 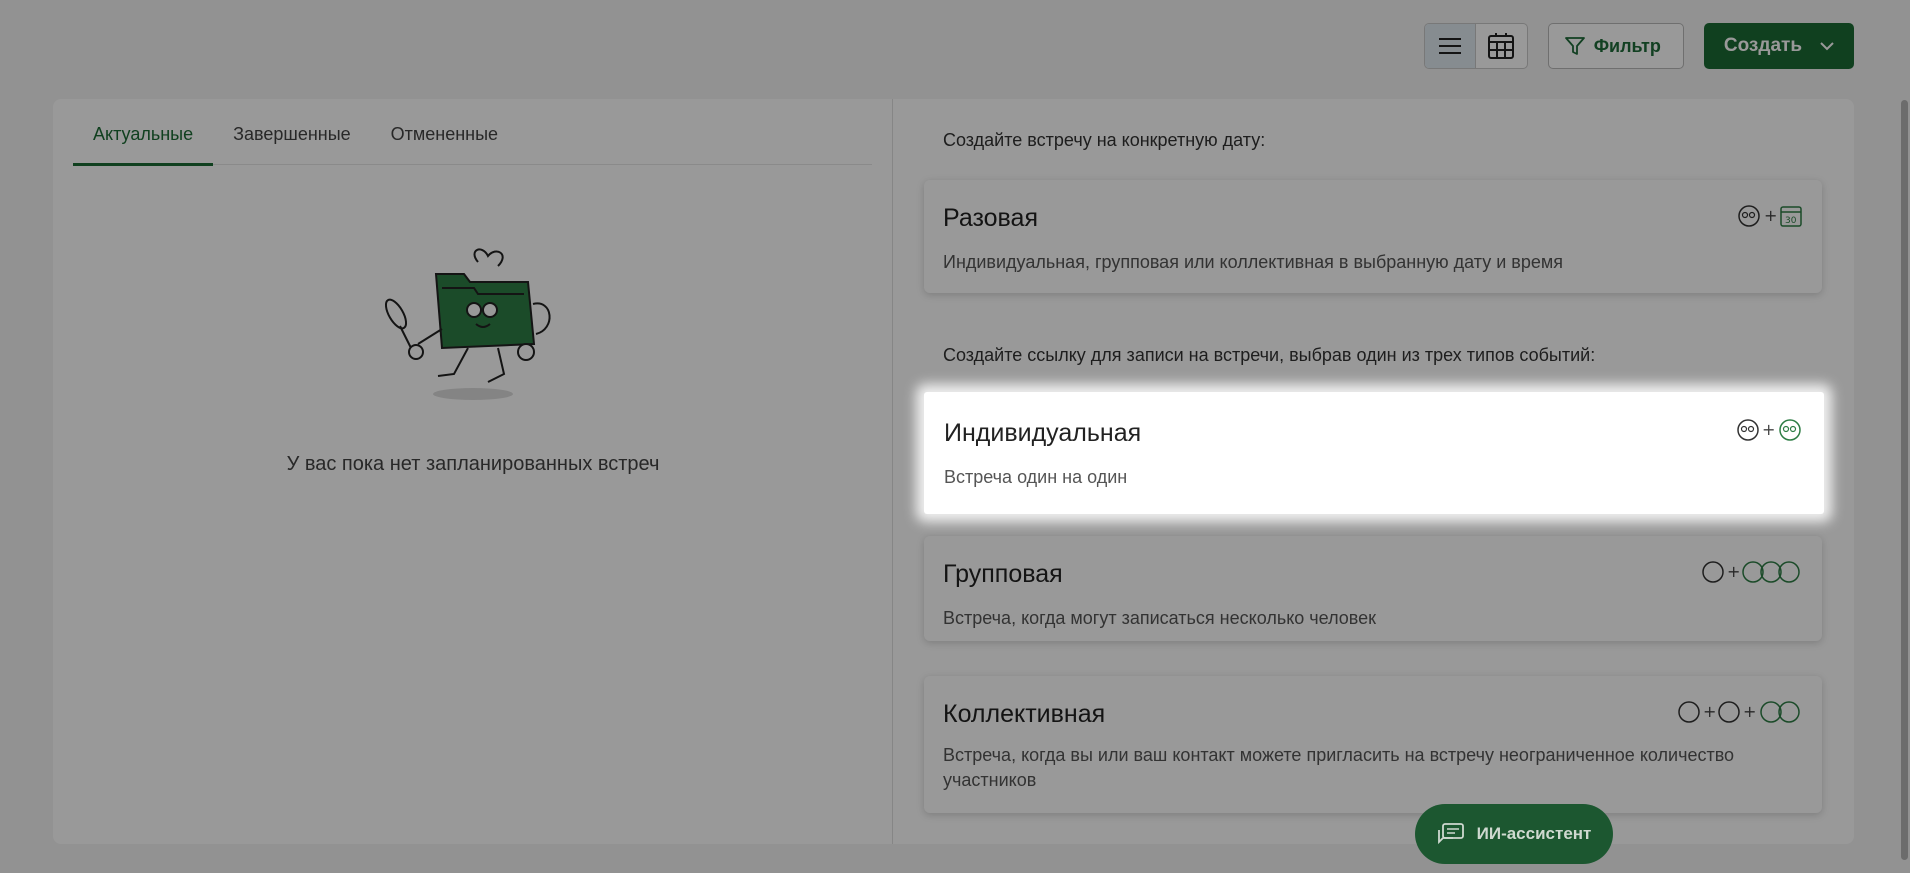 I want to click on ai-assistant-button: ИИ-ассистент, so click(x=1514, y=834).